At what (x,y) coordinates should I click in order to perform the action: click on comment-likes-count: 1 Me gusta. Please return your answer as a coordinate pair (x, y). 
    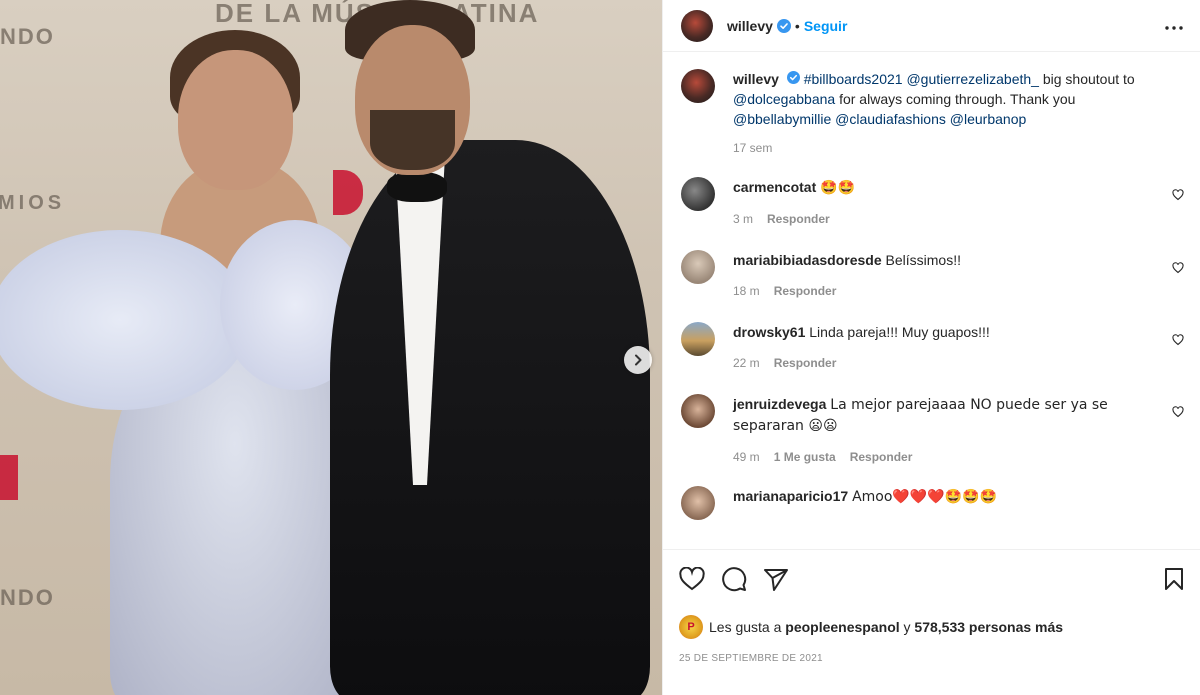
    Looking at the image, I should click on (805, 457).